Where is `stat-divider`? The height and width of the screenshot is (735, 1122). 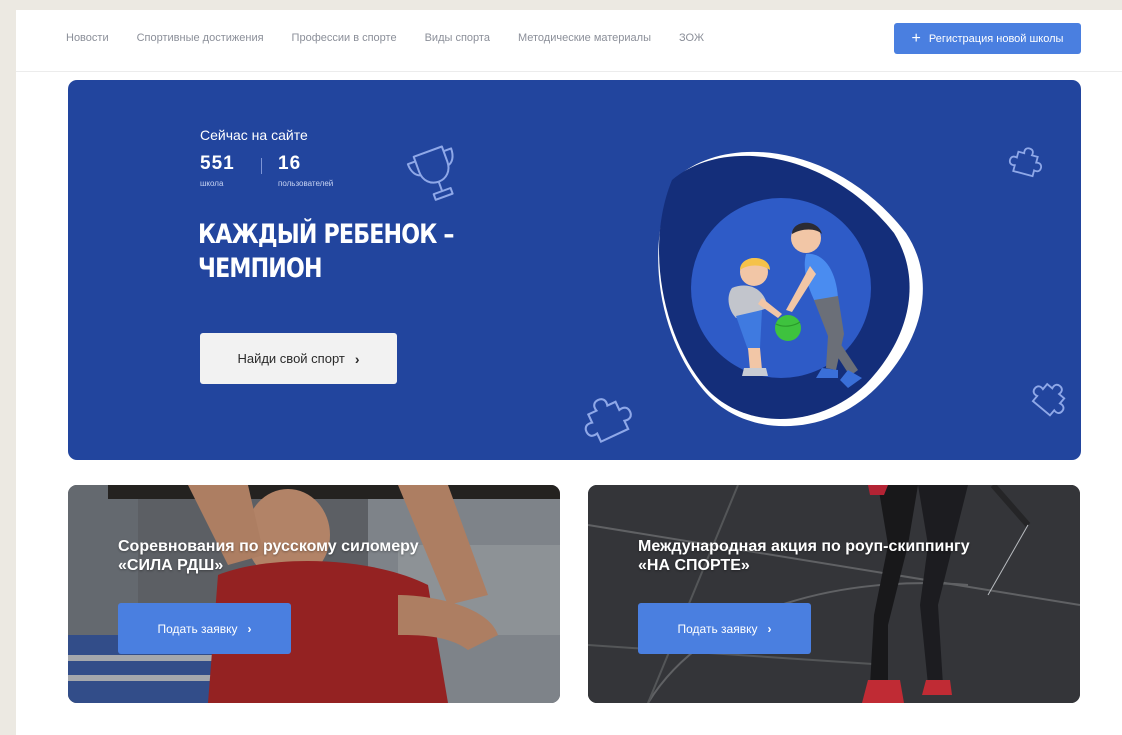 stat-divider is located at coordinates (261, 166).